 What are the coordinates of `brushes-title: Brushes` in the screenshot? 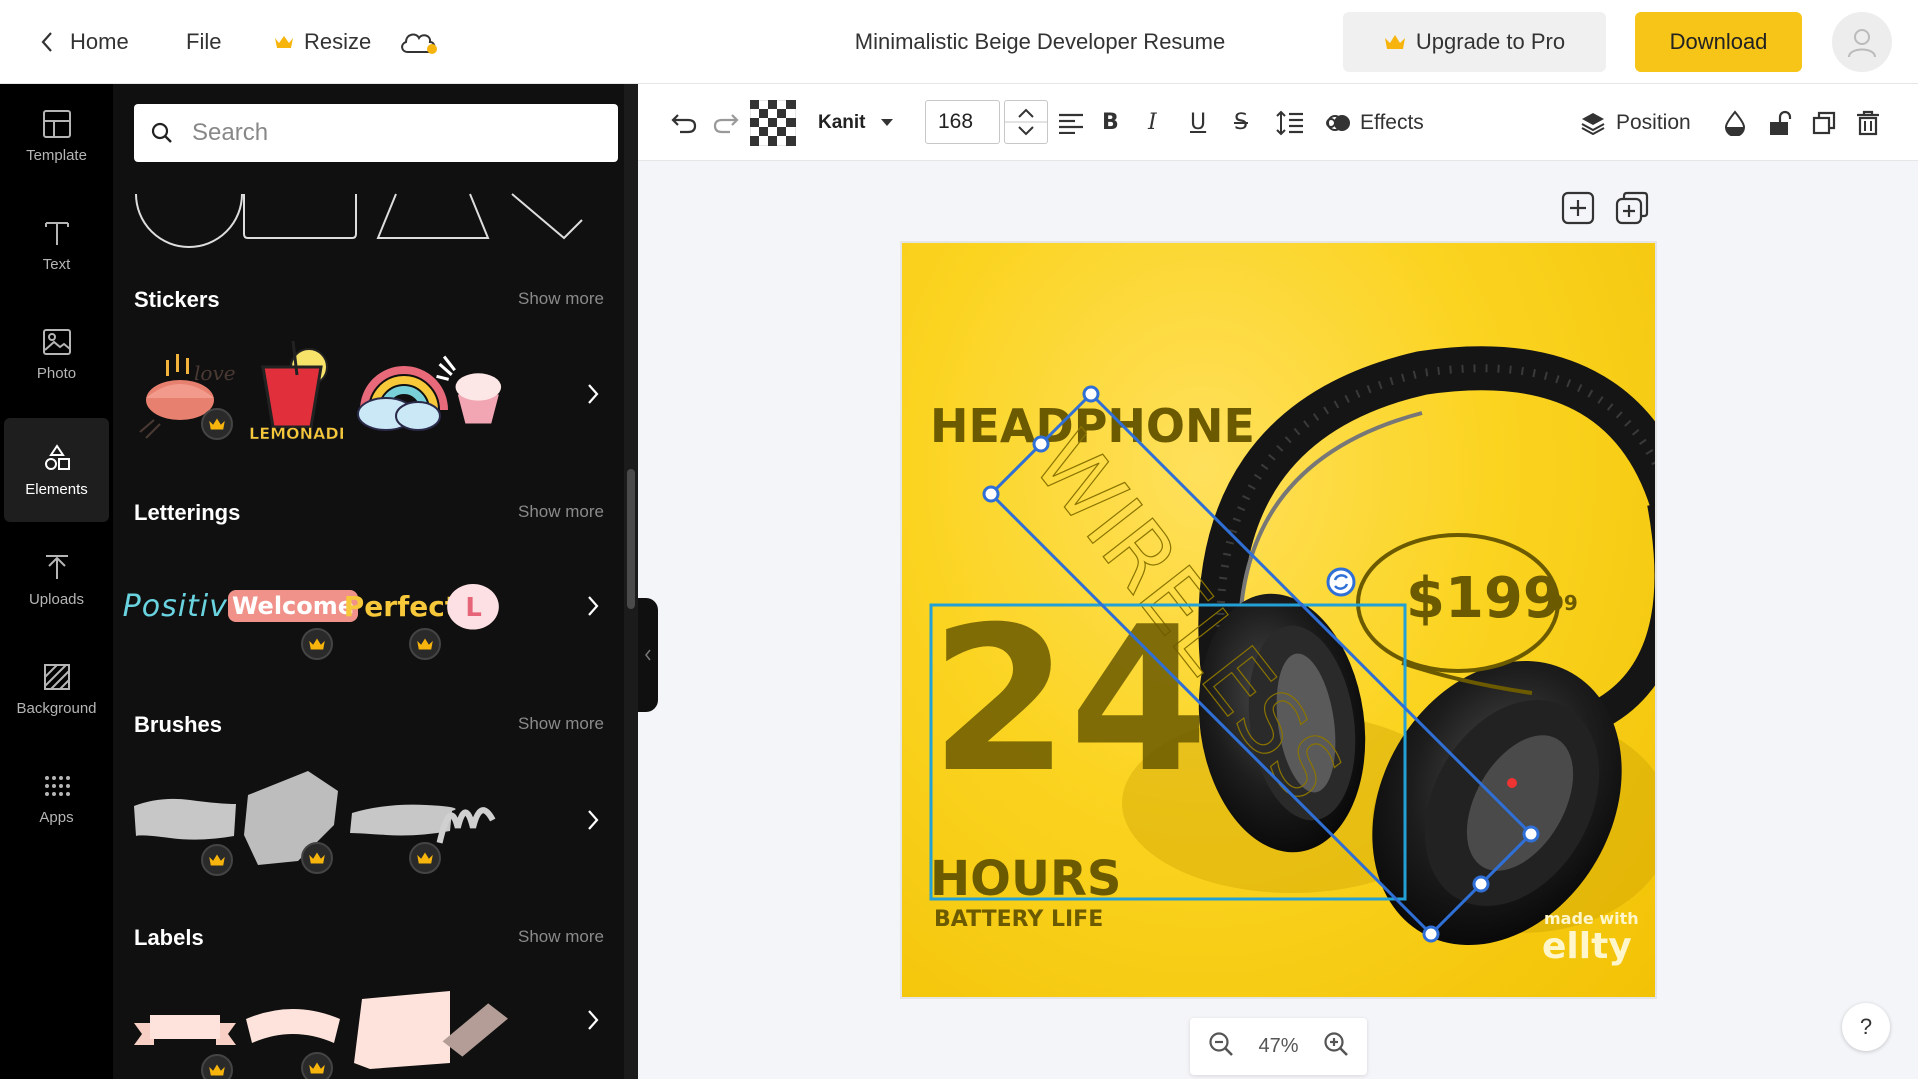 It's located at (178, 724).